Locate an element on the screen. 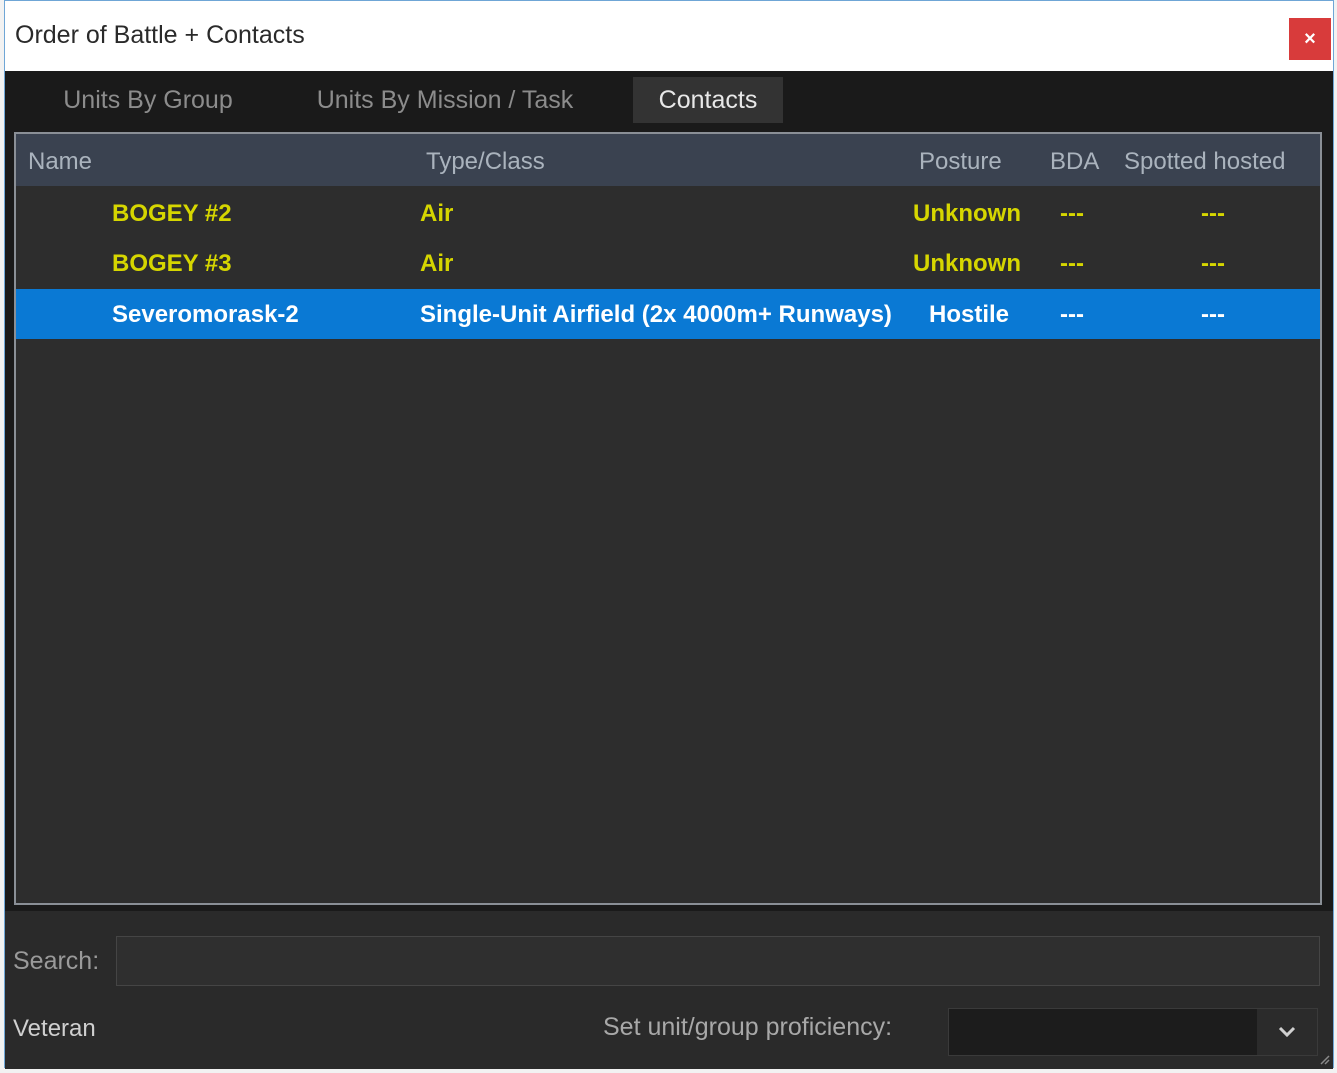 This screenshot has height=1073, width=1337. close-button: × is located at coordinates (1310, 39).